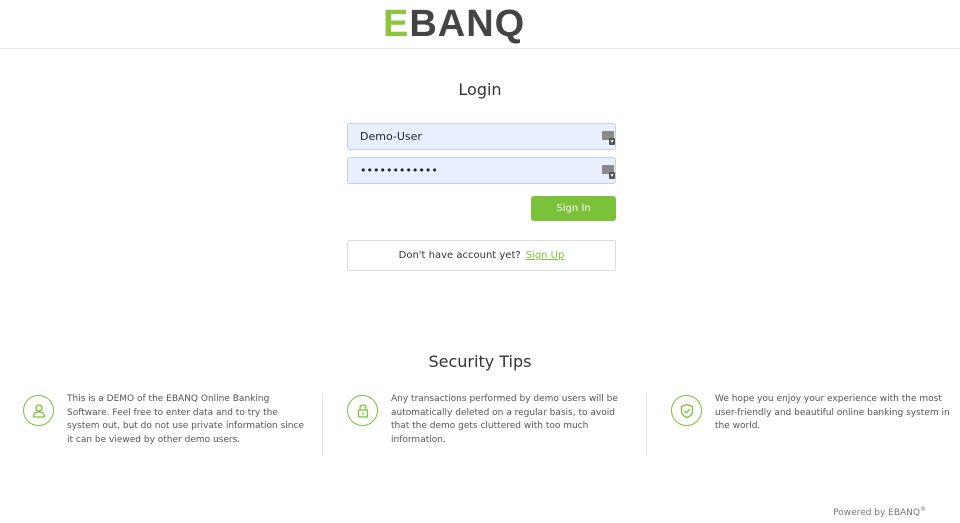 The height and width of the screenshot is (523, 960). Describe the element at coordinates (459, 255) in the screenshot. I see `no-account-text: Don't have account yet?` at that location.